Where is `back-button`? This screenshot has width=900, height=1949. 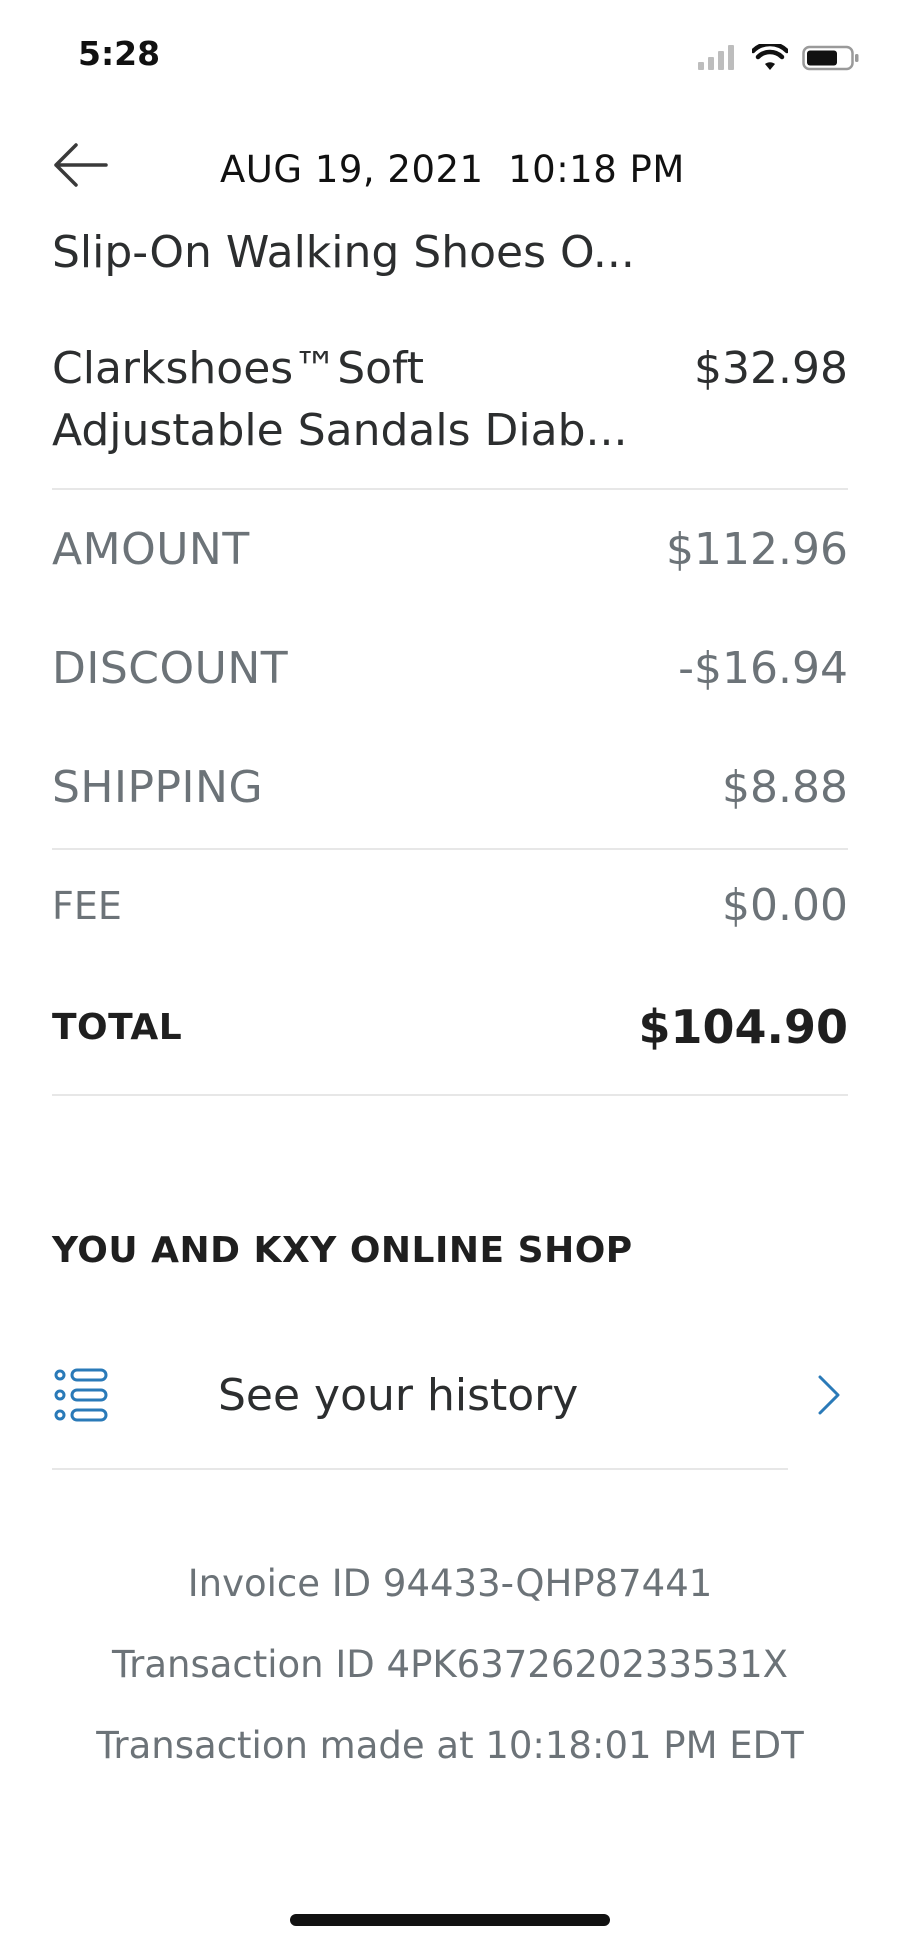 back-button is located at coordinates (82, 172).